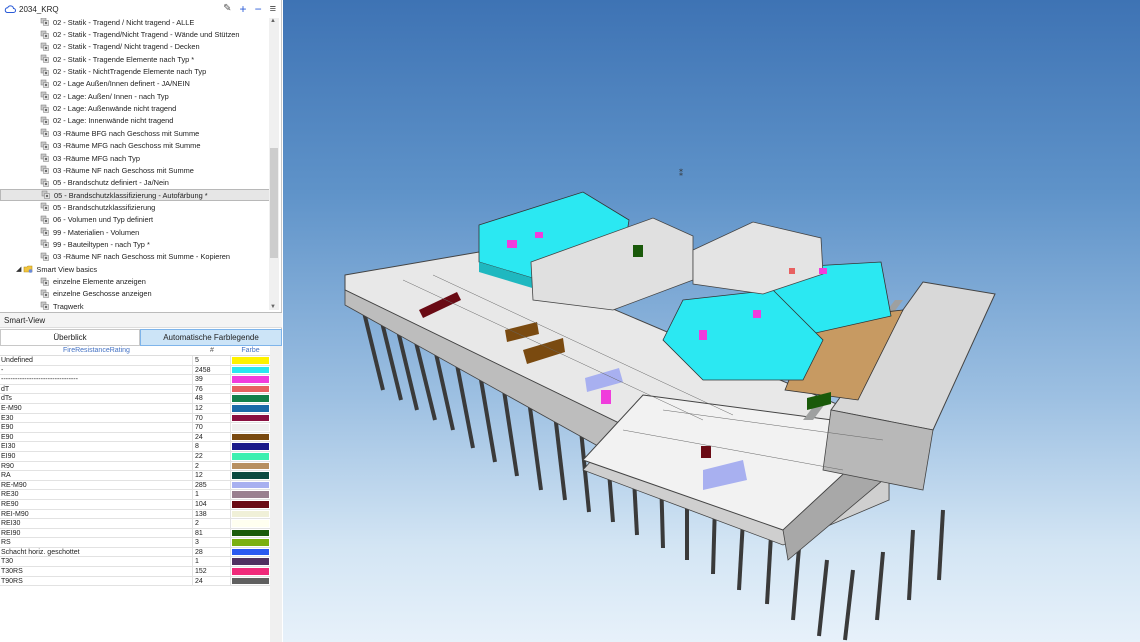 The height and width of the screenshot is (642, 1140). I want to click on tree-item: 99 - Materialien - Volumen, so click(135, 232).